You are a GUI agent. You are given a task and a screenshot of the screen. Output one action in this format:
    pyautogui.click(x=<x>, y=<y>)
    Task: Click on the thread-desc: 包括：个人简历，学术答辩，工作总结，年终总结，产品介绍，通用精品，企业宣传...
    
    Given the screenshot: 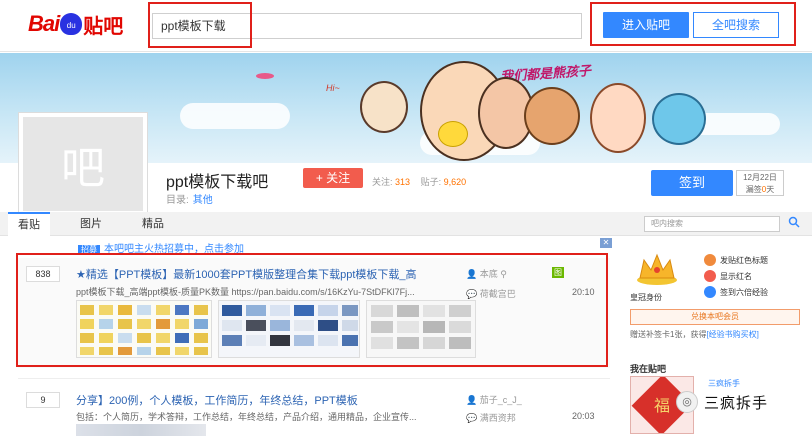 What is the action you would take?
    pyautogui.click(x=246, y=417)
    